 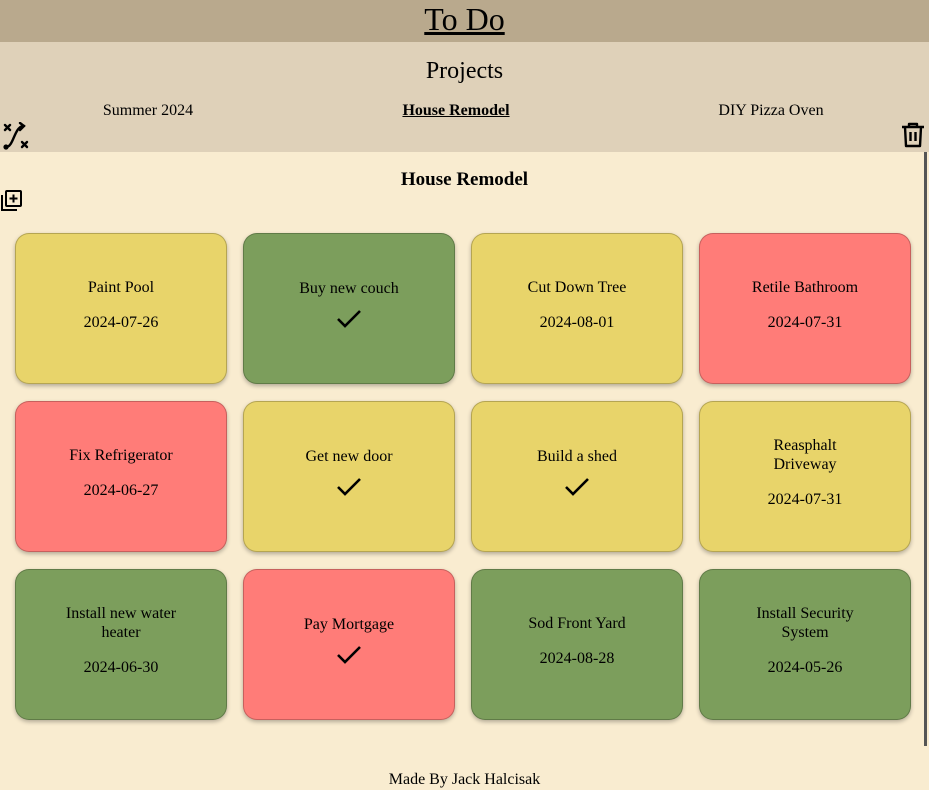 I want to click on add-task-icon, so click(x=11, y=203).